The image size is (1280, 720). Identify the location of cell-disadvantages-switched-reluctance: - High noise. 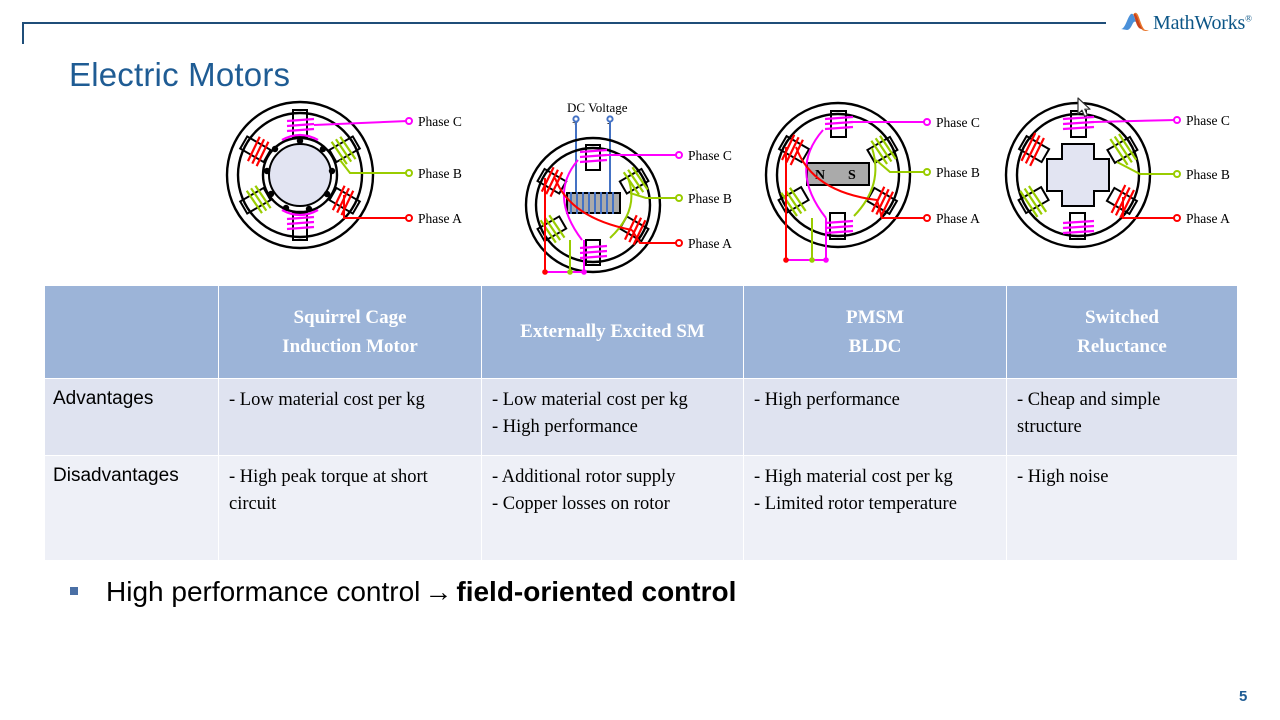
(1122, 508).